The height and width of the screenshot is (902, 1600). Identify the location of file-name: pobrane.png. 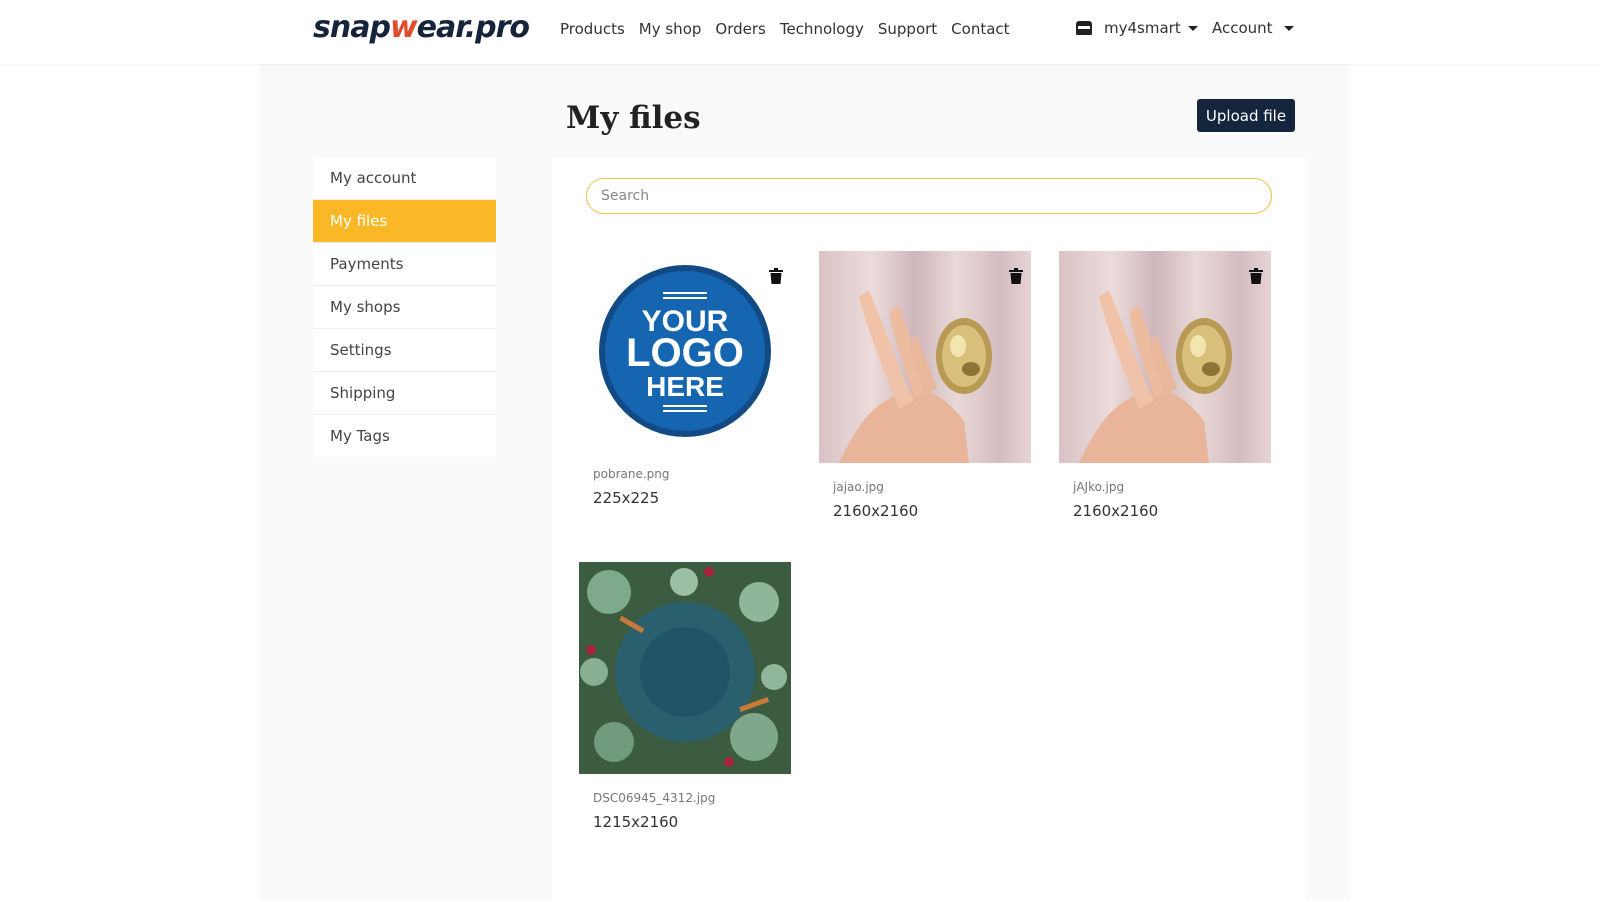
(631, 474).